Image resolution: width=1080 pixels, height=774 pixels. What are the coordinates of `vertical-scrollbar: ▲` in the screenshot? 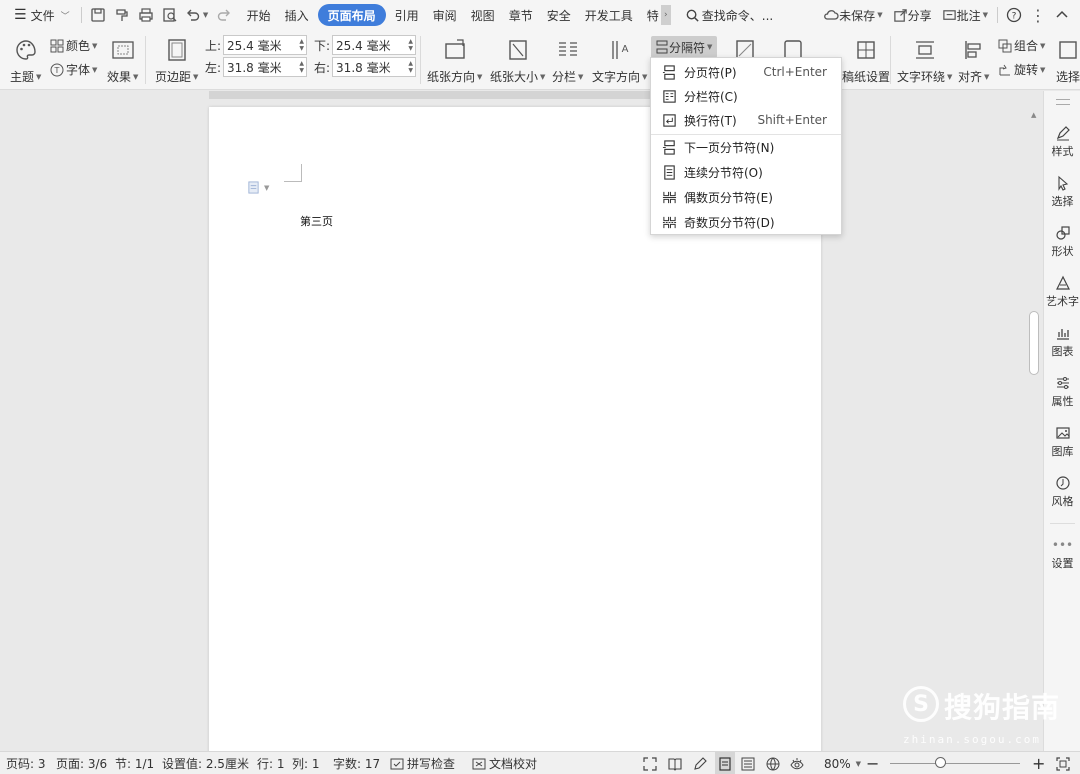 It's located at (1034, 421).